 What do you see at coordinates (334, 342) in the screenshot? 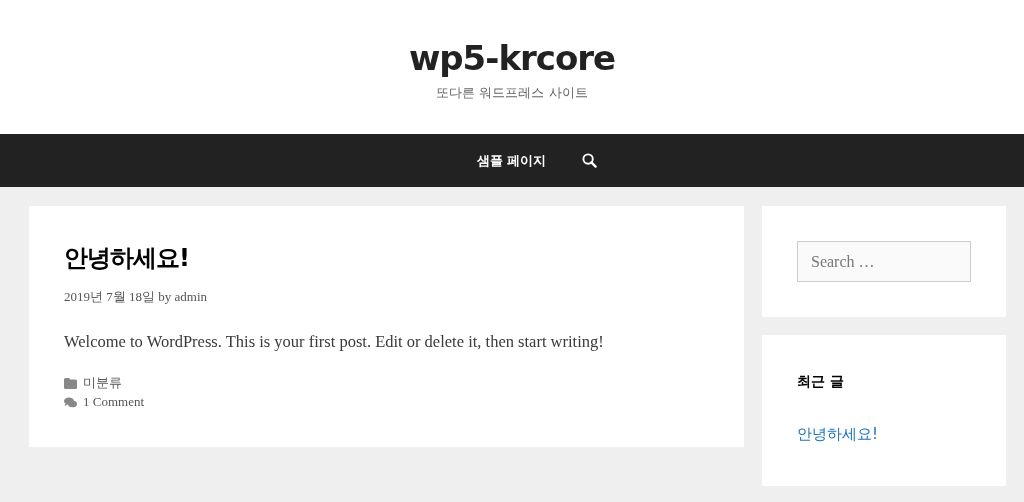
I see `post-body: Welcome to WordPress. This is your first post. Edit or delete it, then start writing!` at bounding box center [334, 342].